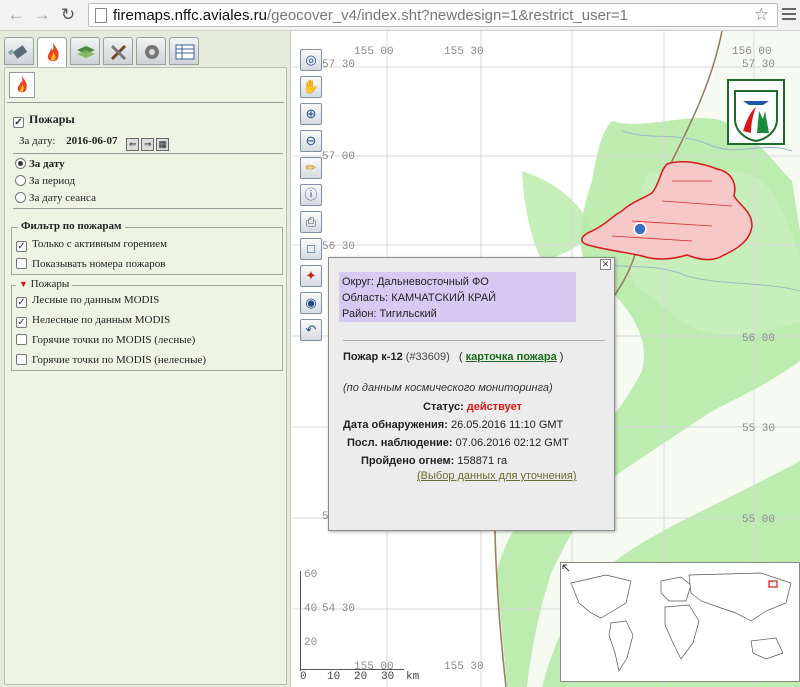 This screenshot has height=687, width=800. What do you see at coordinates (761, 15) in the screenshot?
I see `bookmark-star-icon: ☆` at bounding box center [761, 15].